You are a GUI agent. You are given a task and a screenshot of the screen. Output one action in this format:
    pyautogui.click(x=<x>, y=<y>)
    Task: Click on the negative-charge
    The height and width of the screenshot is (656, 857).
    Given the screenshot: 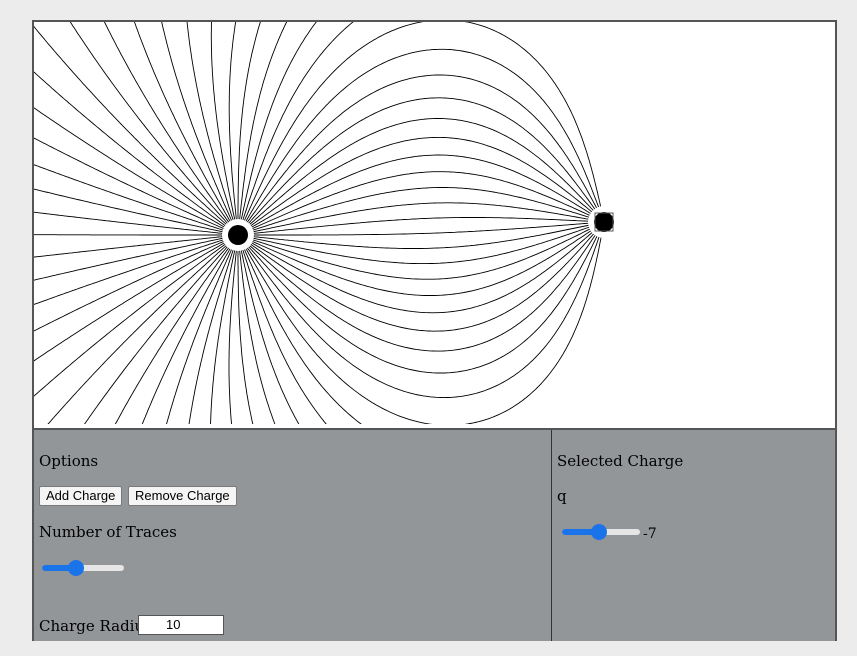 What is the action you would take?
    pyautogui.click(x=604, y=222)
    